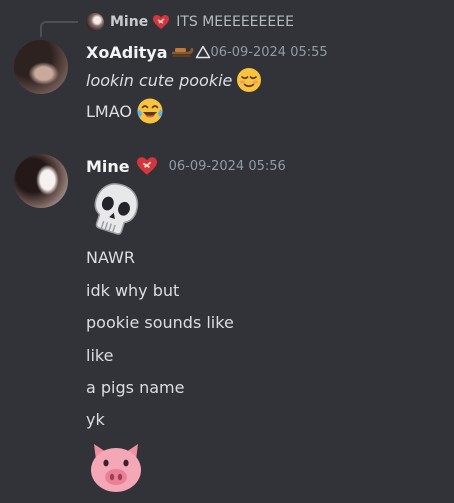 Image resolution: width=454 pixels, height=503 pixels. I want to click on pig-face-icon, so click(116, 468).